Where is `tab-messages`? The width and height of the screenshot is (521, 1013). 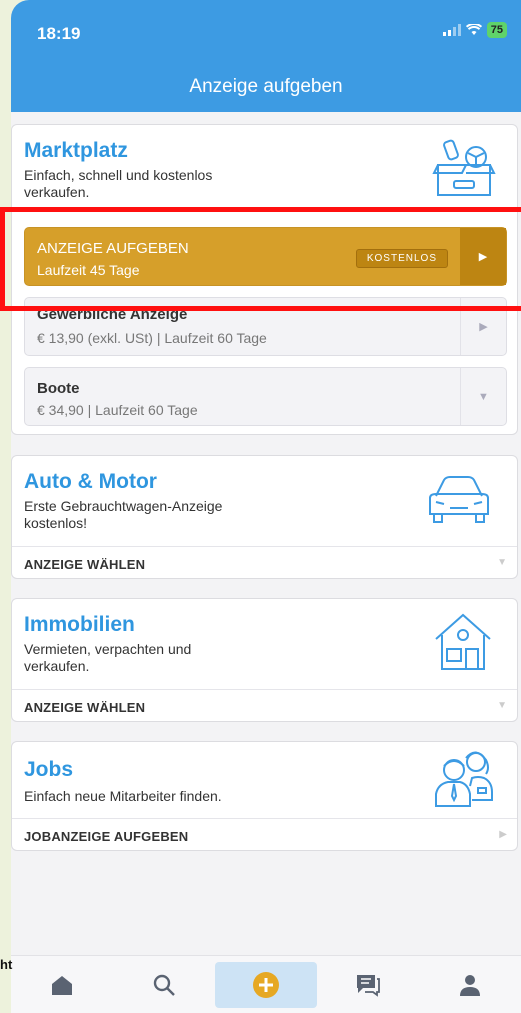 tab-messages is located at coordinates (368, 985).